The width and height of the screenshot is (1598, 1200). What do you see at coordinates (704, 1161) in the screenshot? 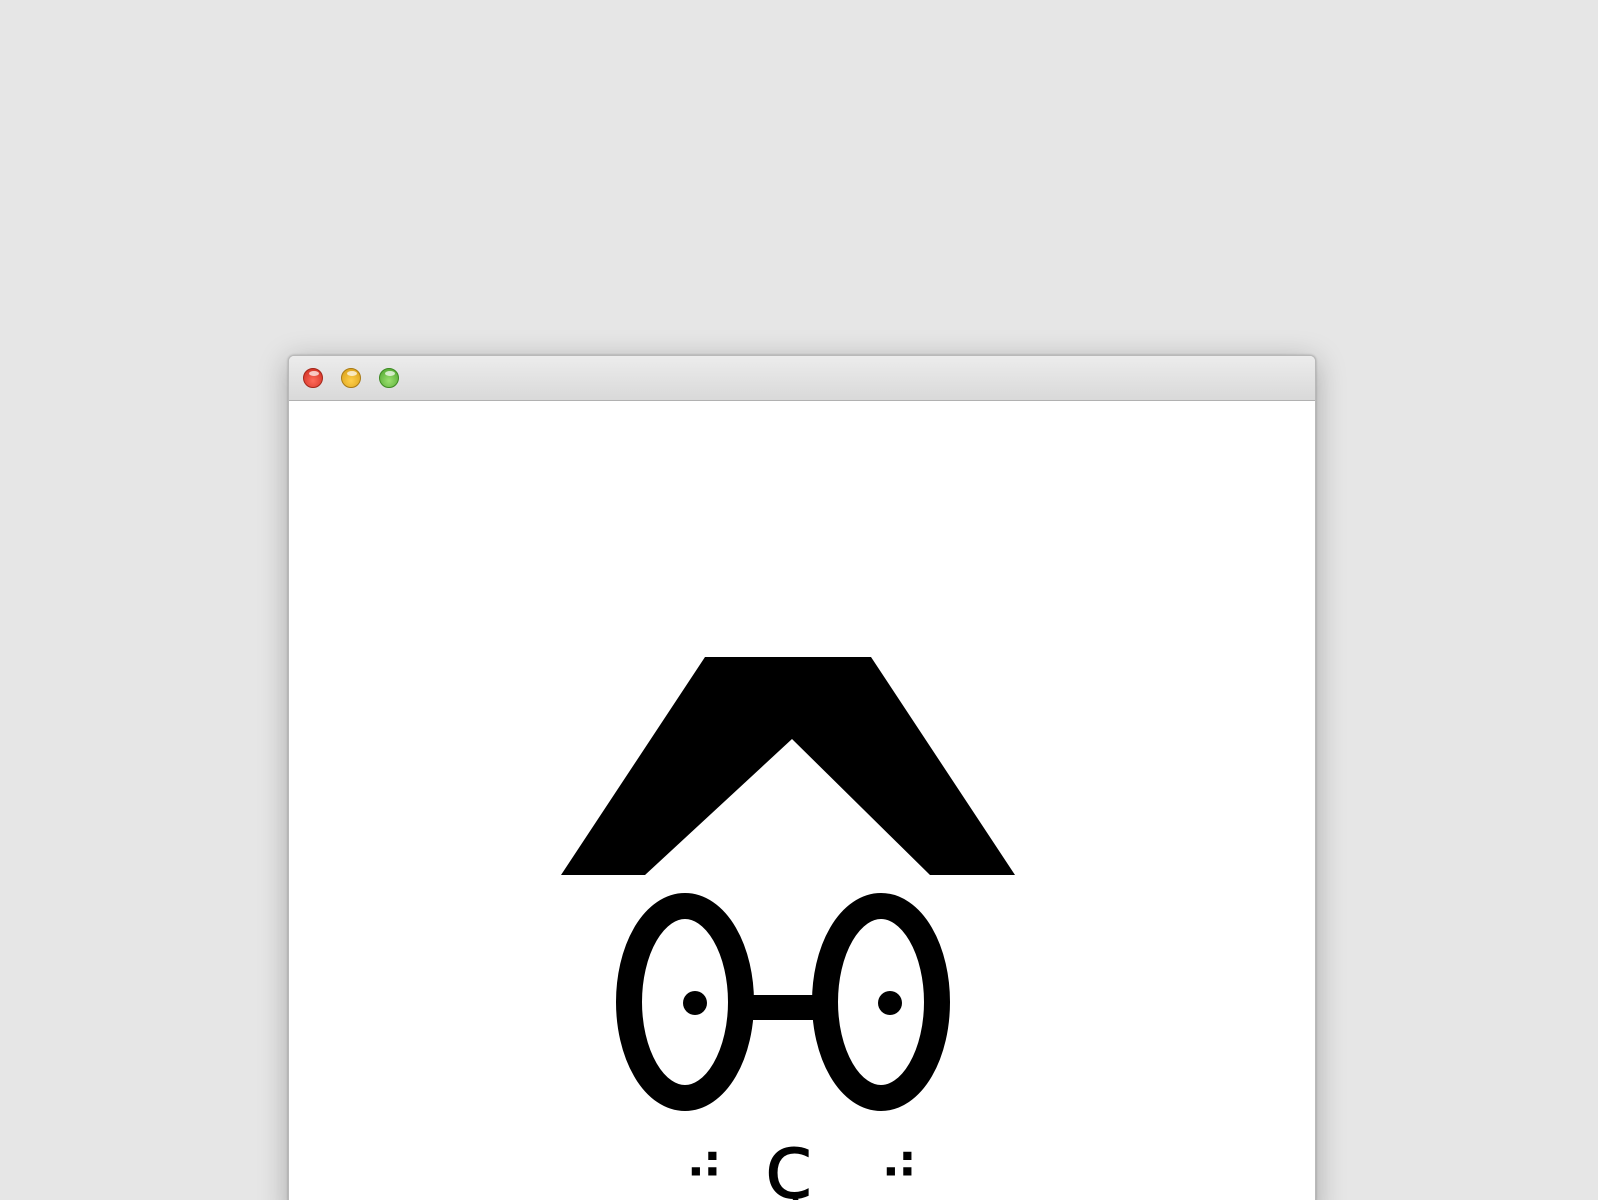
I see `left-cheek-glyph: ⠴` at bounding box center [704, 1161].